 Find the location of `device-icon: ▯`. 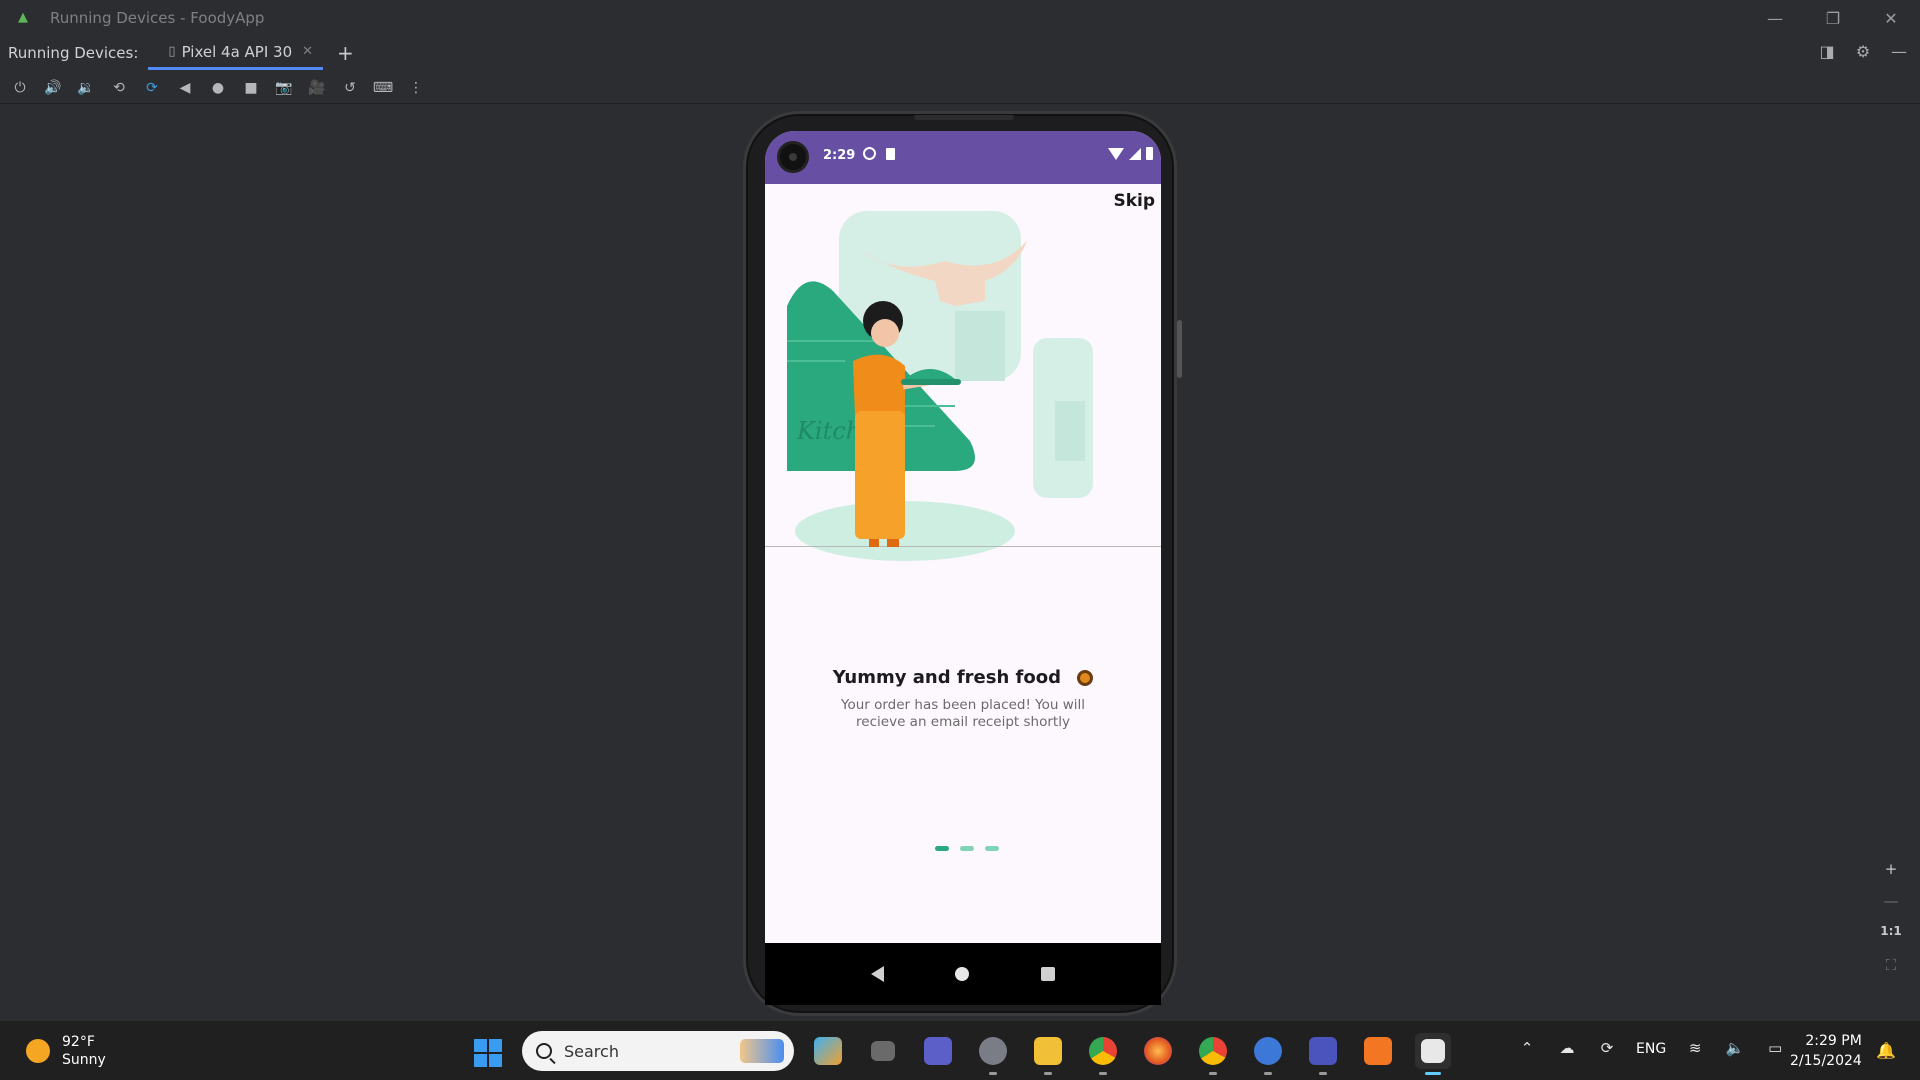

device-icon: ▯ is located at coordinates (172, 51).